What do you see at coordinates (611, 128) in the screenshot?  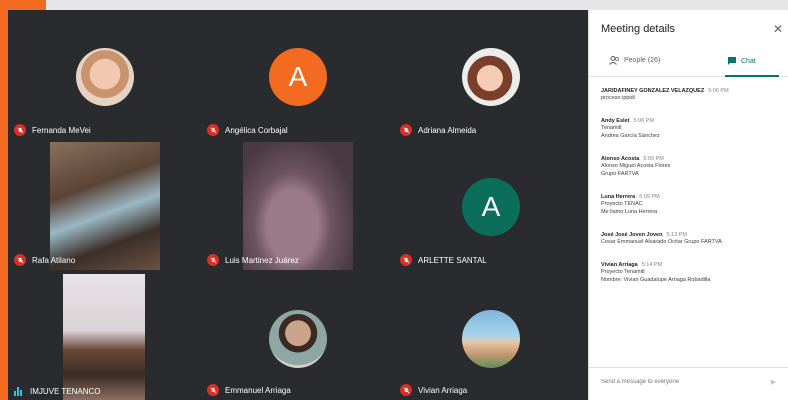 I see `message-text: Tenamitl` at bounding box center [611, 128].